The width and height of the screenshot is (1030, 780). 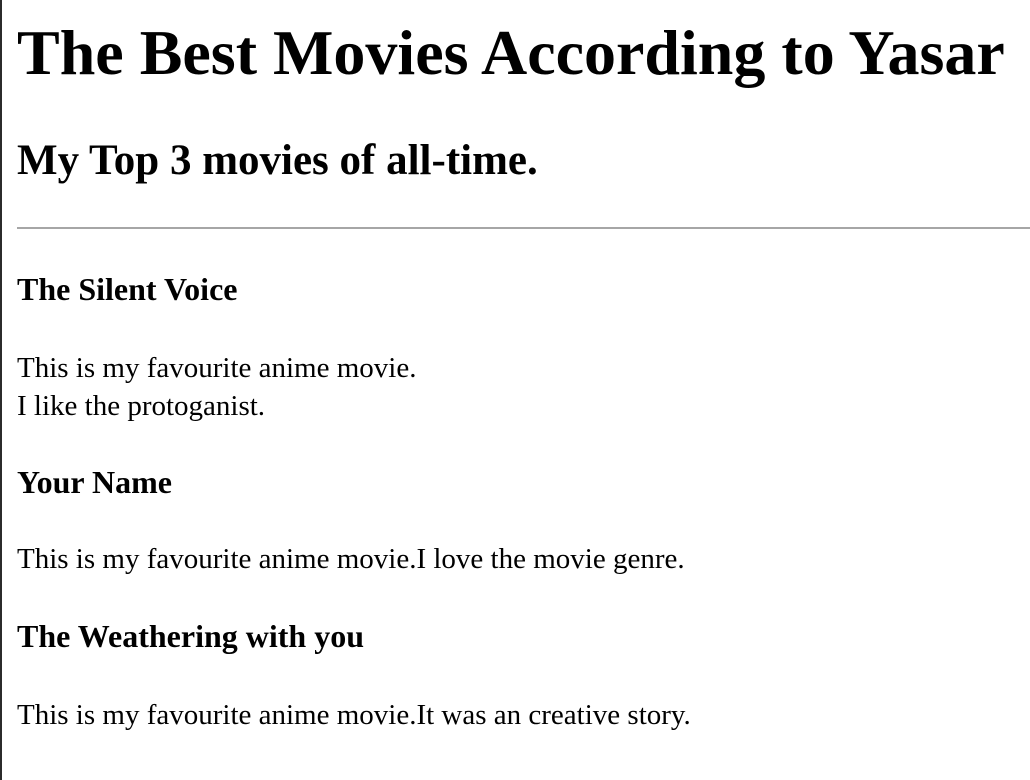 What do you see at coordinates (217, 368) in the screenshot?
I see `movie-description-line: This is my favourite anime movie.` at bounding box center [217, 368].